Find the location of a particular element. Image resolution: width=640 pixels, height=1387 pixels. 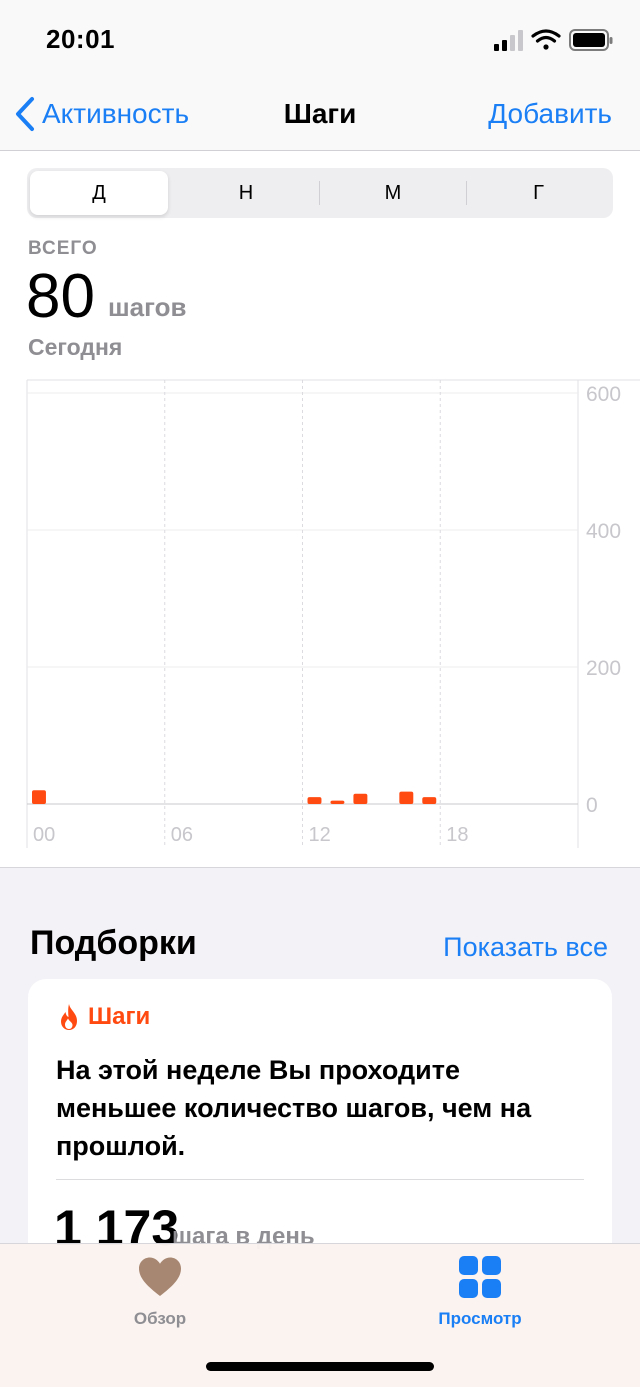

highlight-tag: Шаги is located at coordinates (104, 1017).